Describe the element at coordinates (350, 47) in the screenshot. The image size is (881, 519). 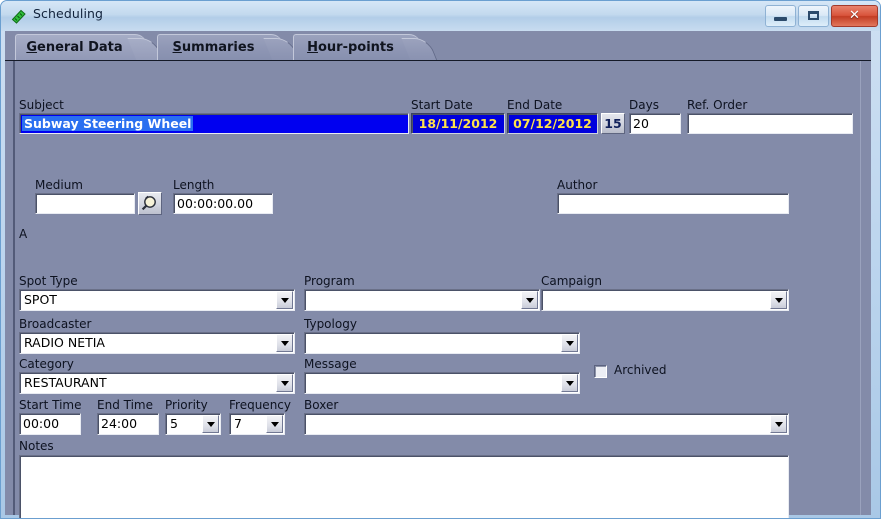
I see `tab-hour-points-label: Hour-points` at that location.